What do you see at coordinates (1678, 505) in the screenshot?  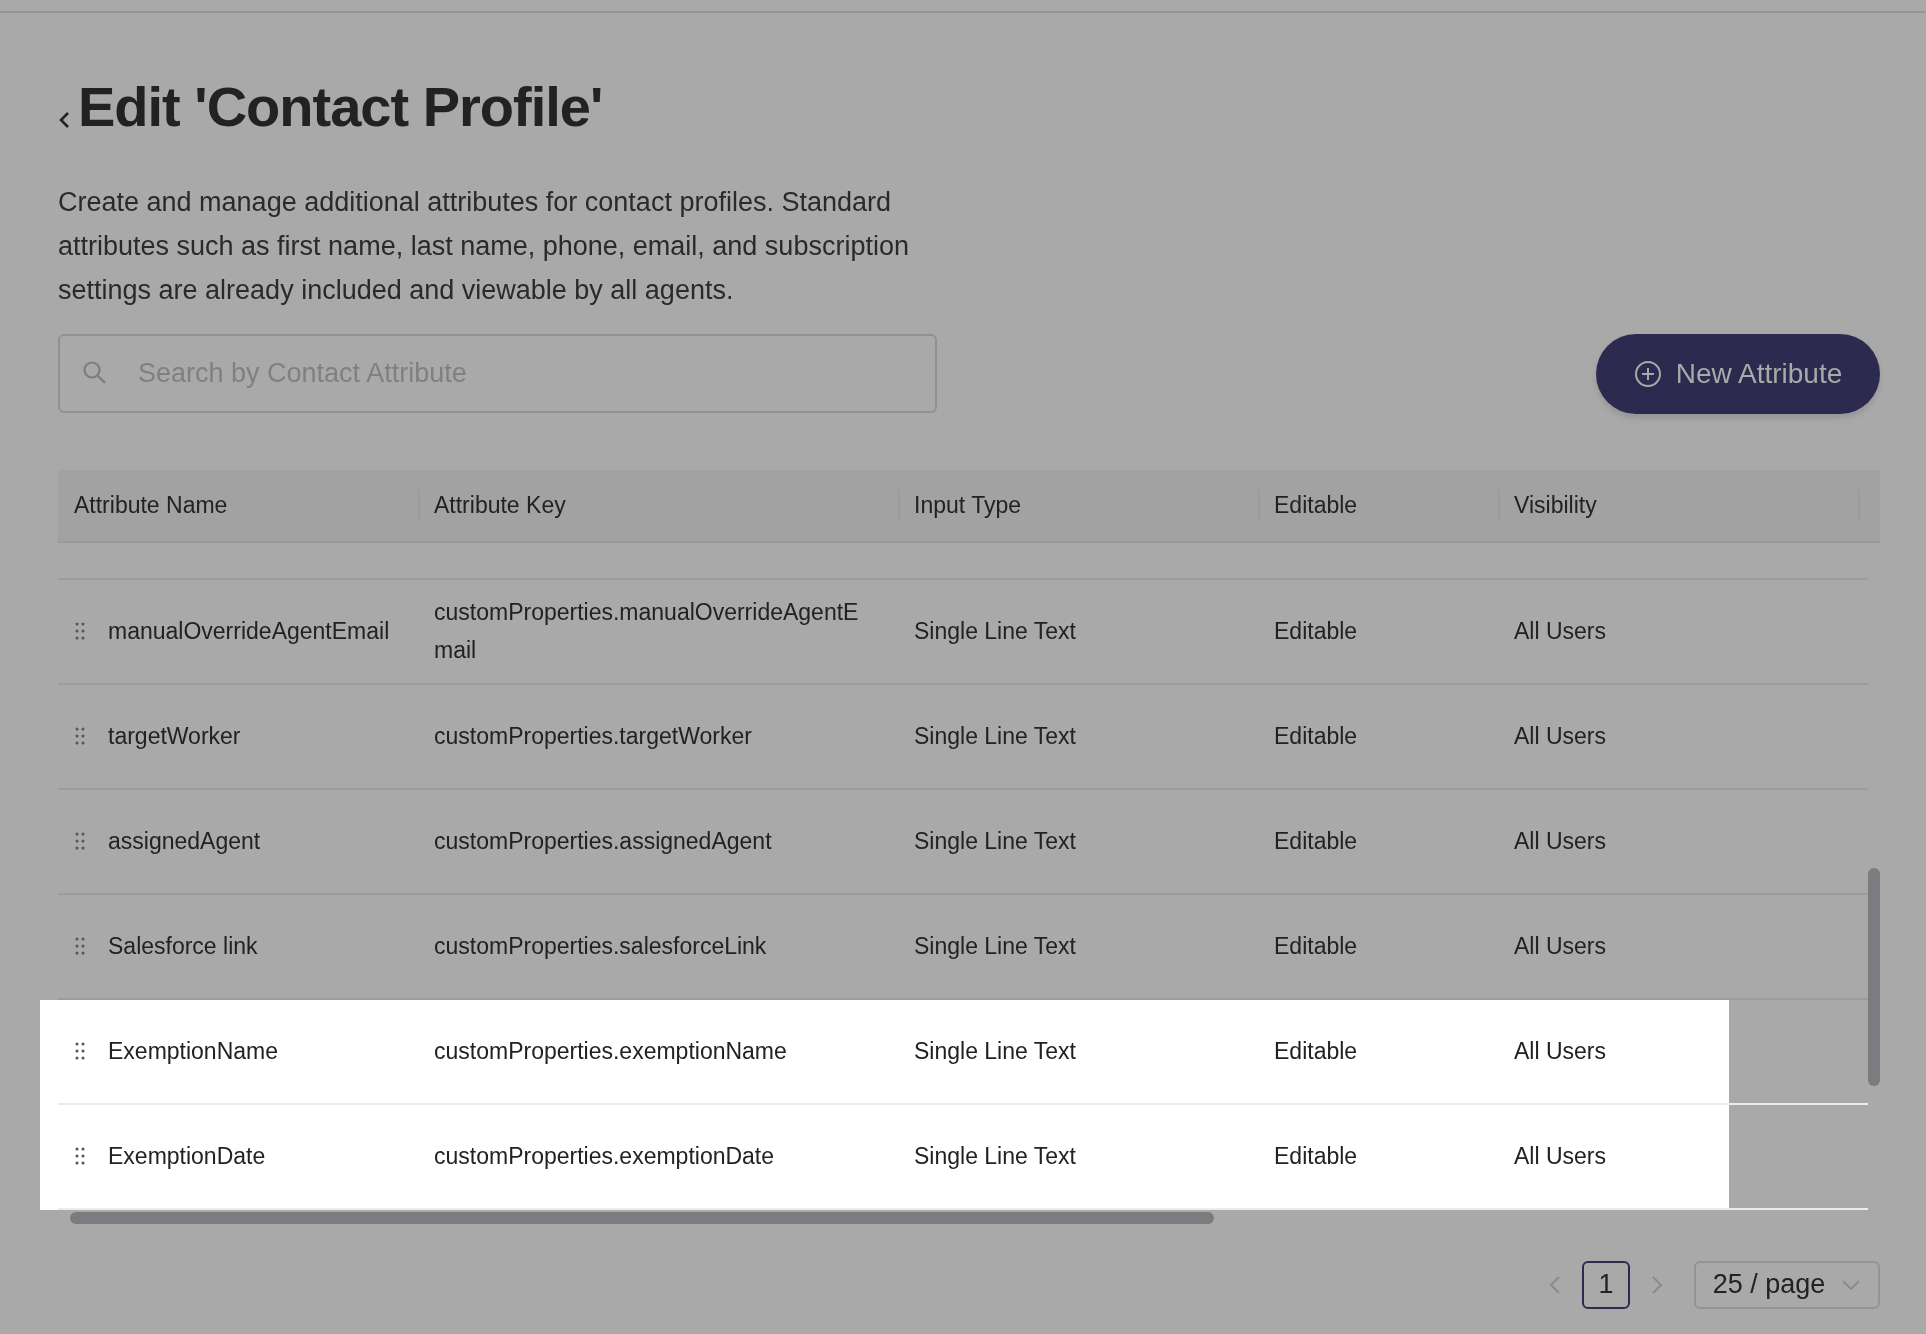 I see `column-header: Visibility` at bounding box center [1678, 505].